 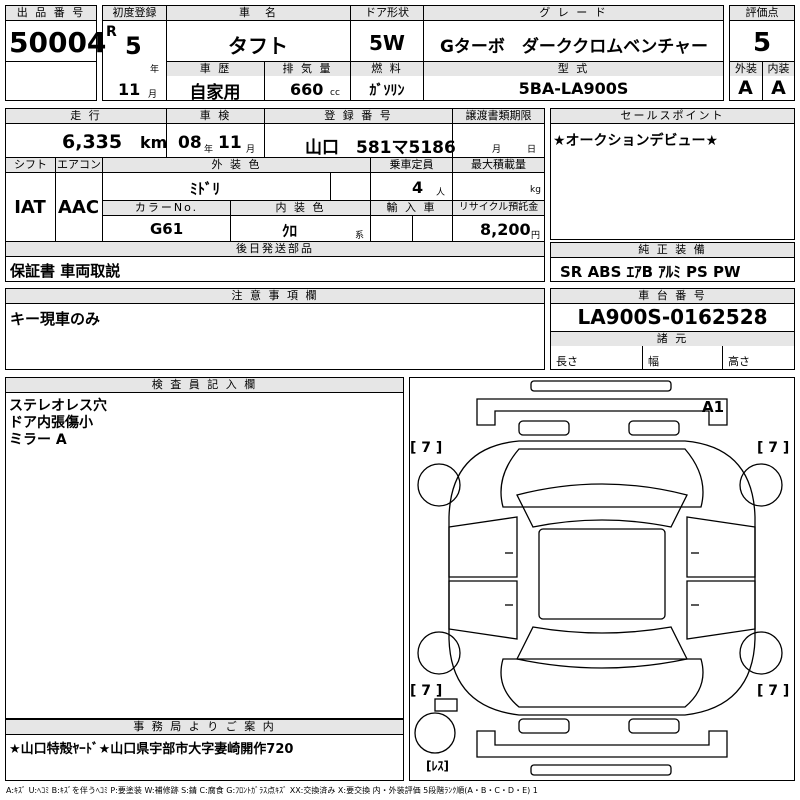 What do you see at coordinates (360, 236) in the screenshot?
I see `int-color-unit: 系` at bounding box center [360, 236].